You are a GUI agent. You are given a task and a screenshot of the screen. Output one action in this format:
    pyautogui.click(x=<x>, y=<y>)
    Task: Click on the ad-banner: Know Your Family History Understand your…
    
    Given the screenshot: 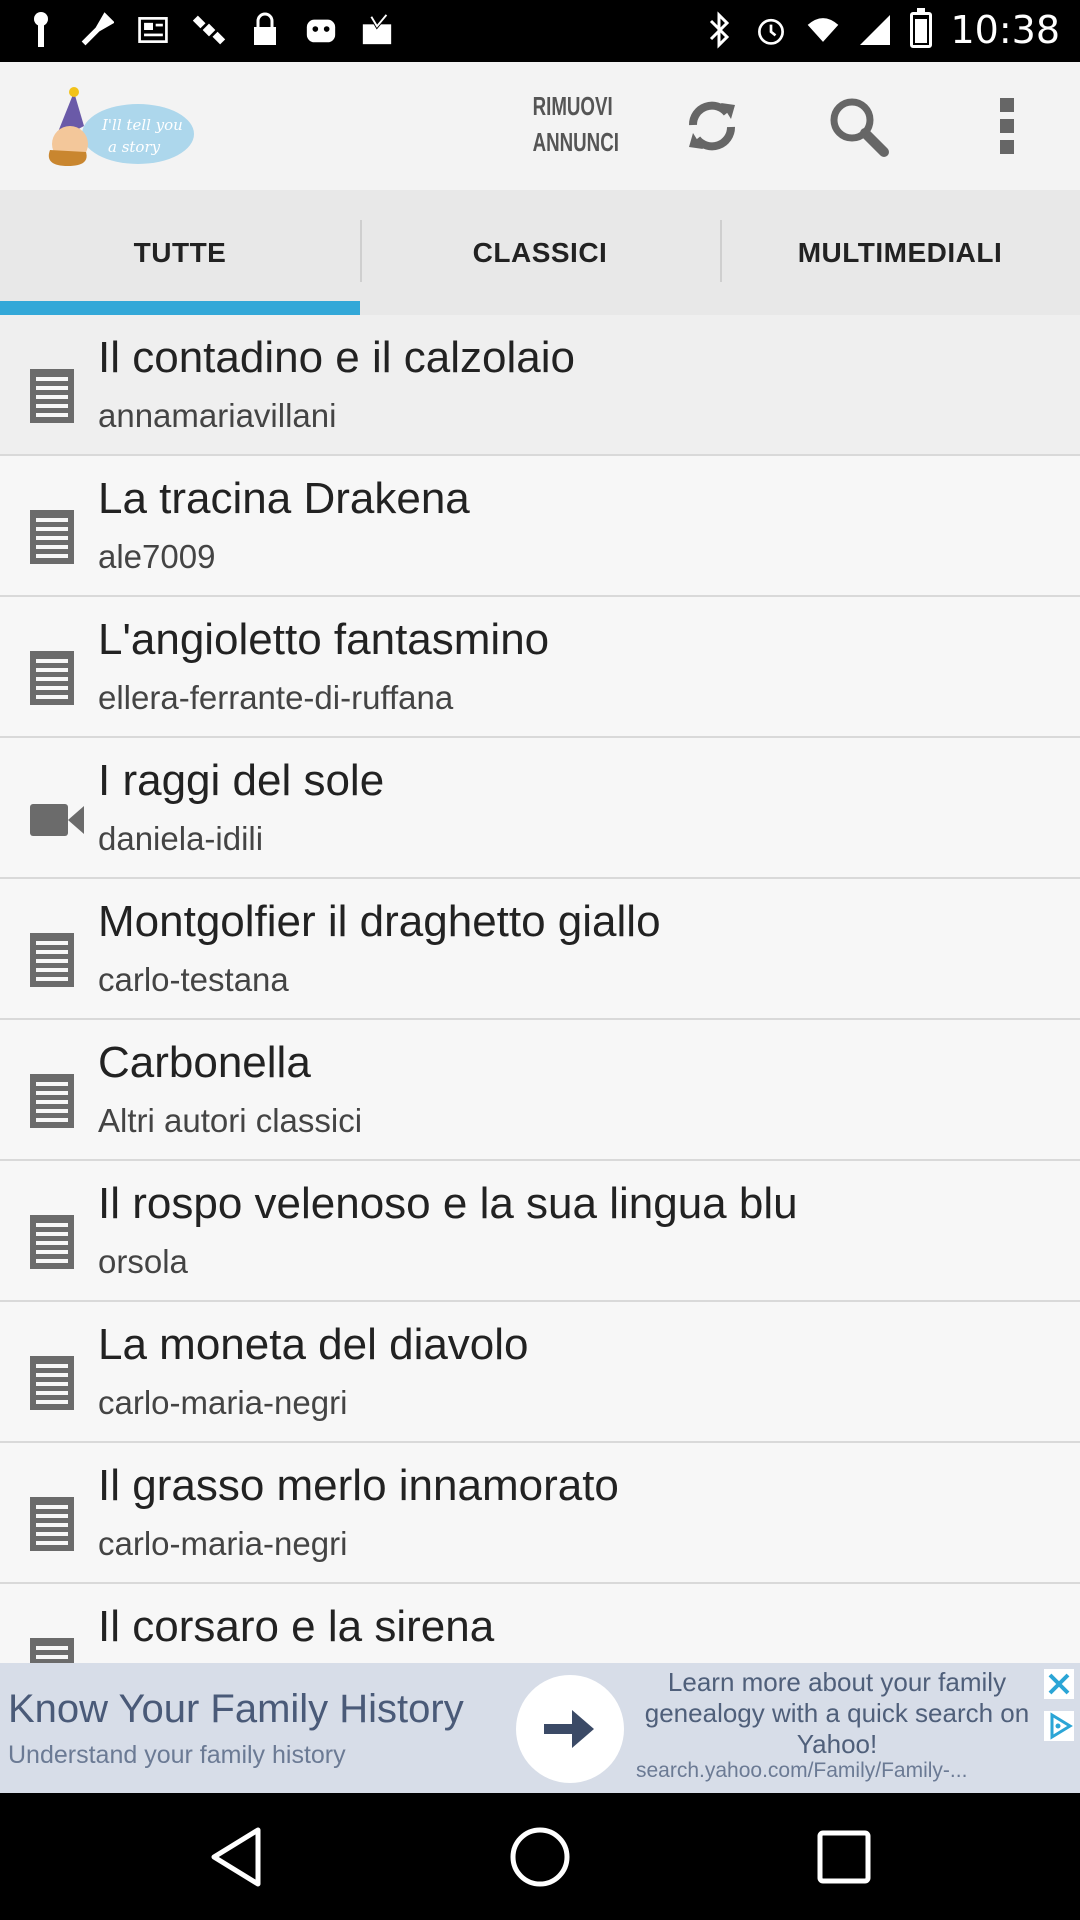 What is the action you would take?
    pyautogui.click(x=540, y=1728)
    